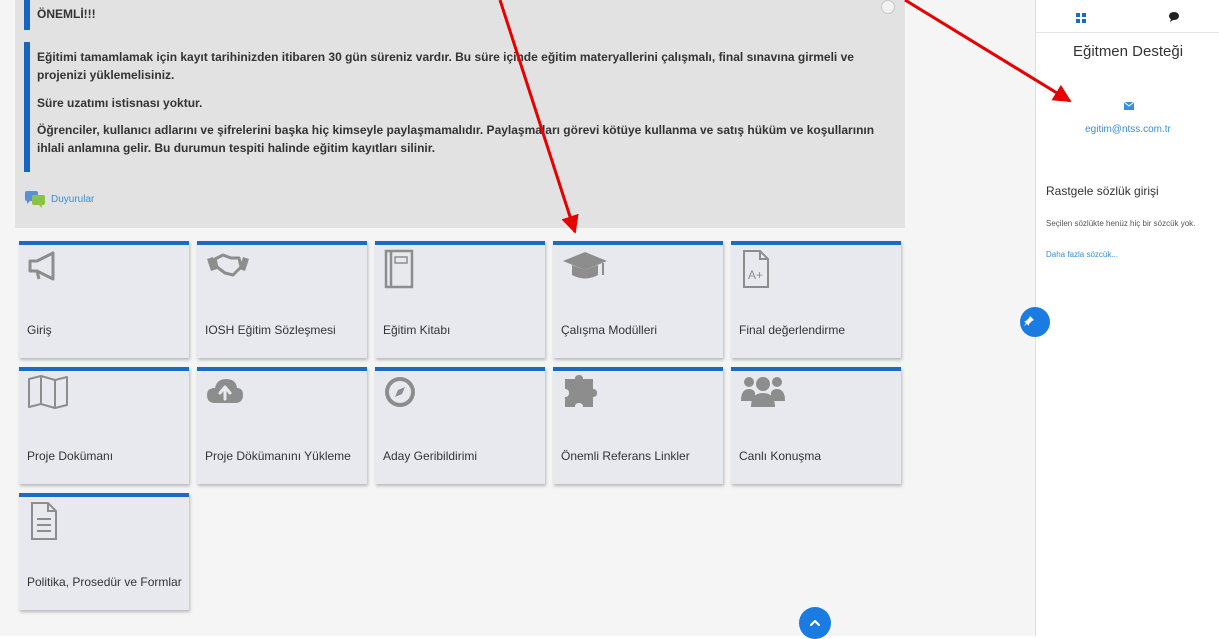 The image size is (1219, 639). What do you see at coordinates (35, 199) in the screenshot?
I see `chat-bubbles-icon` at bounding box center [35, 199].